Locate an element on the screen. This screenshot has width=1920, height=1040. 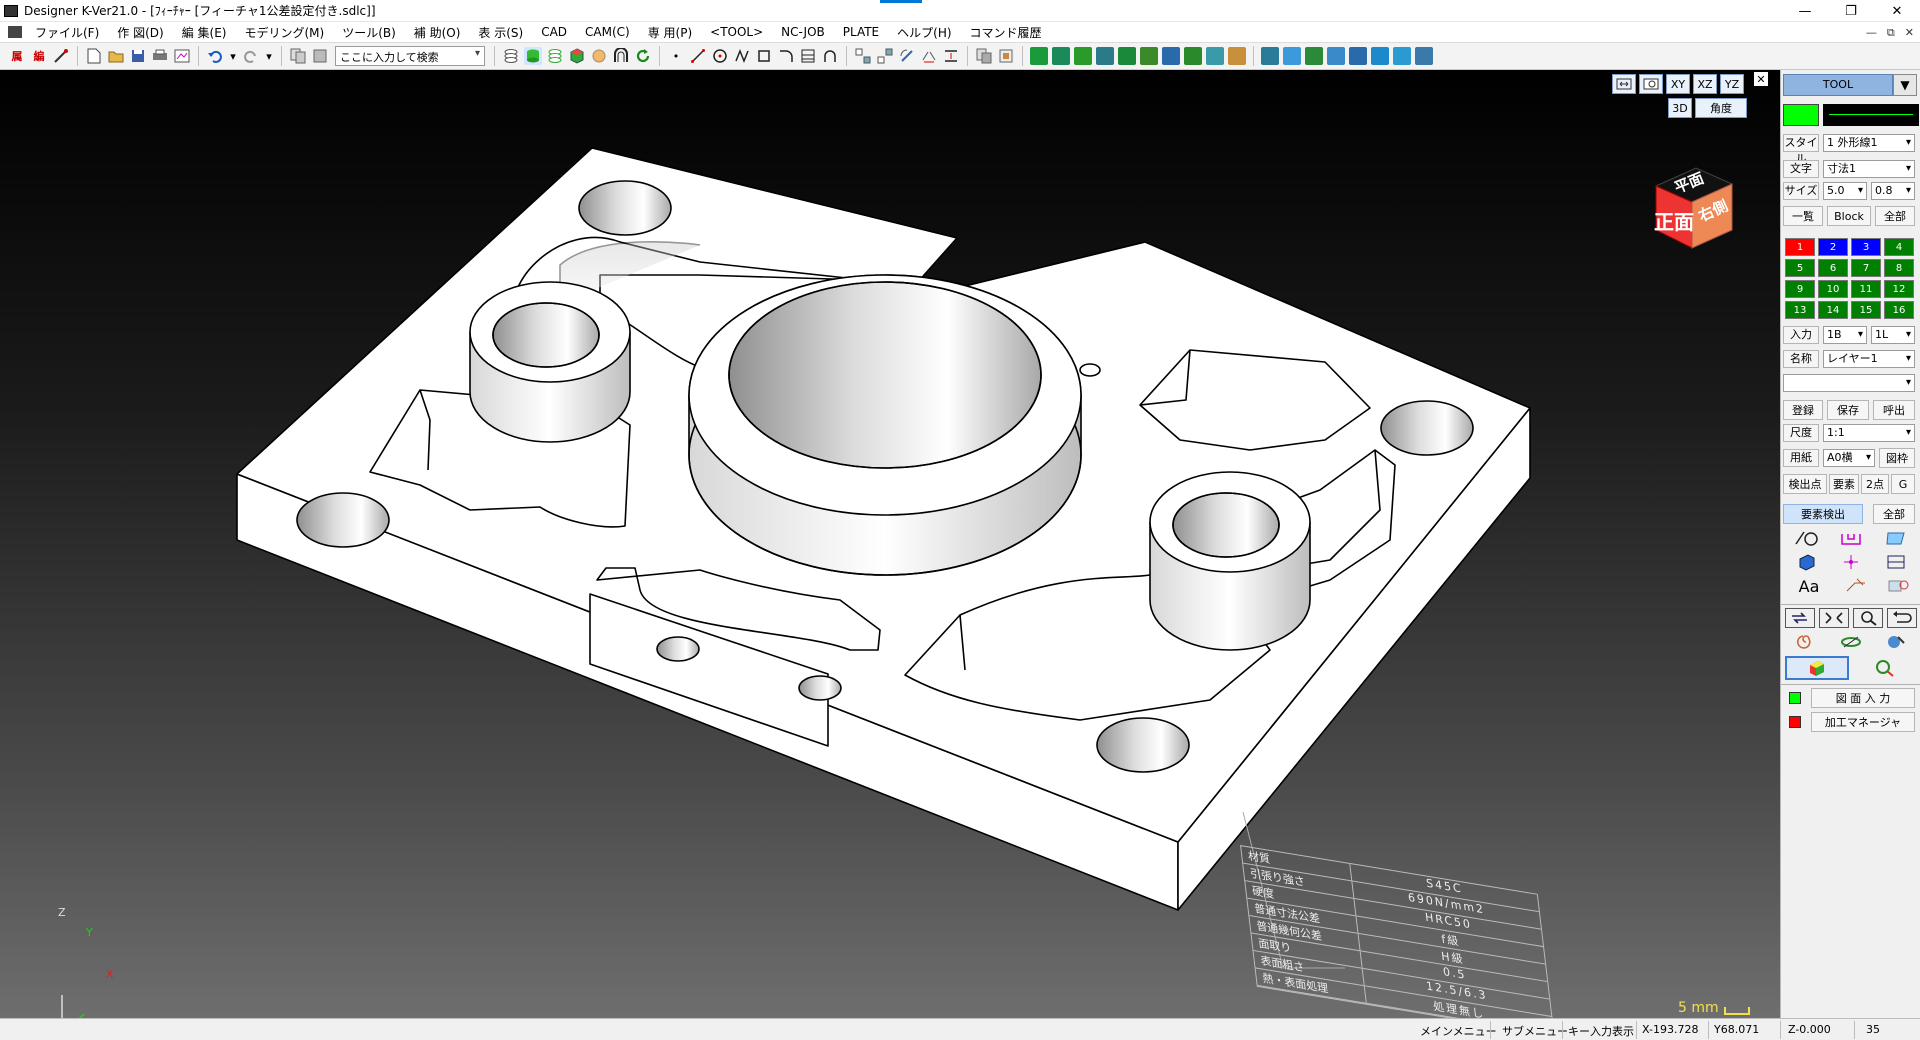
cam-manager-button: 加工マネージャ is located at coordinates (1863, 722).